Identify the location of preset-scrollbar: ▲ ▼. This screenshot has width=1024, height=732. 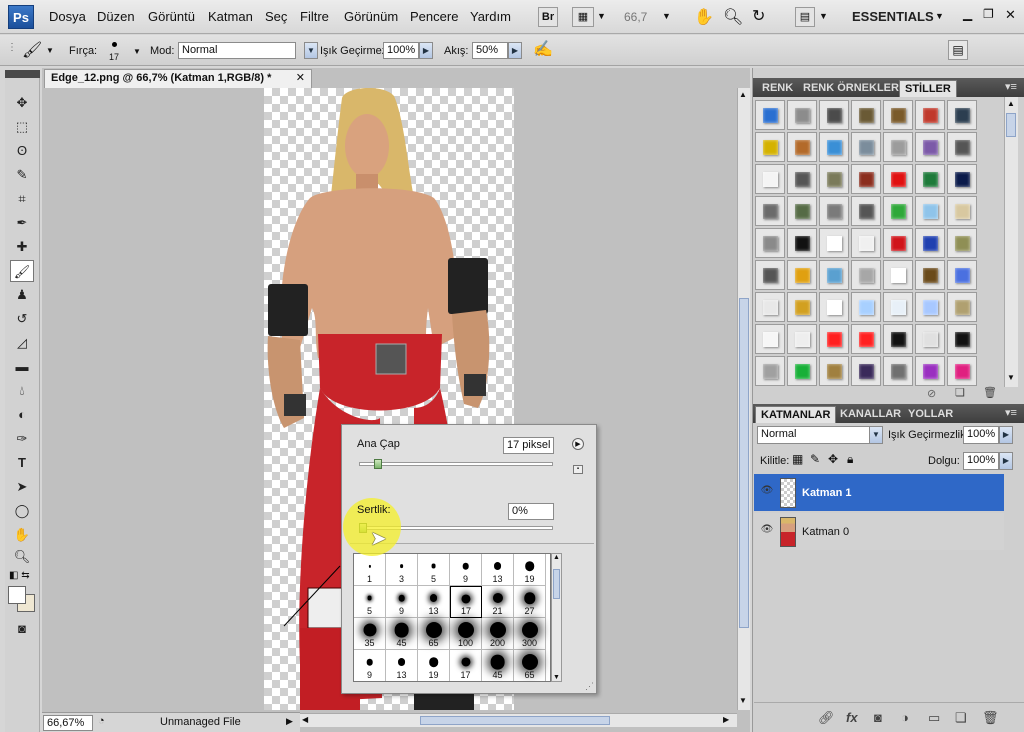
(556, 617).